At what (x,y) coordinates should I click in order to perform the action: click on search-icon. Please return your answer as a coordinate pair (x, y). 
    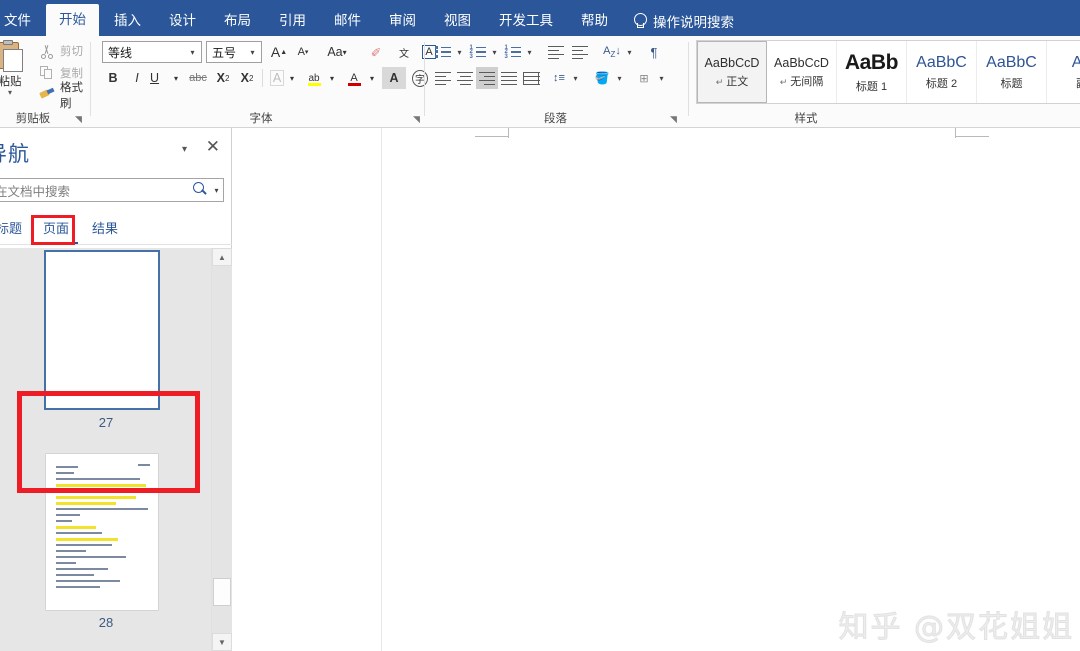
    Looking at the image, I should click on (200, 190).